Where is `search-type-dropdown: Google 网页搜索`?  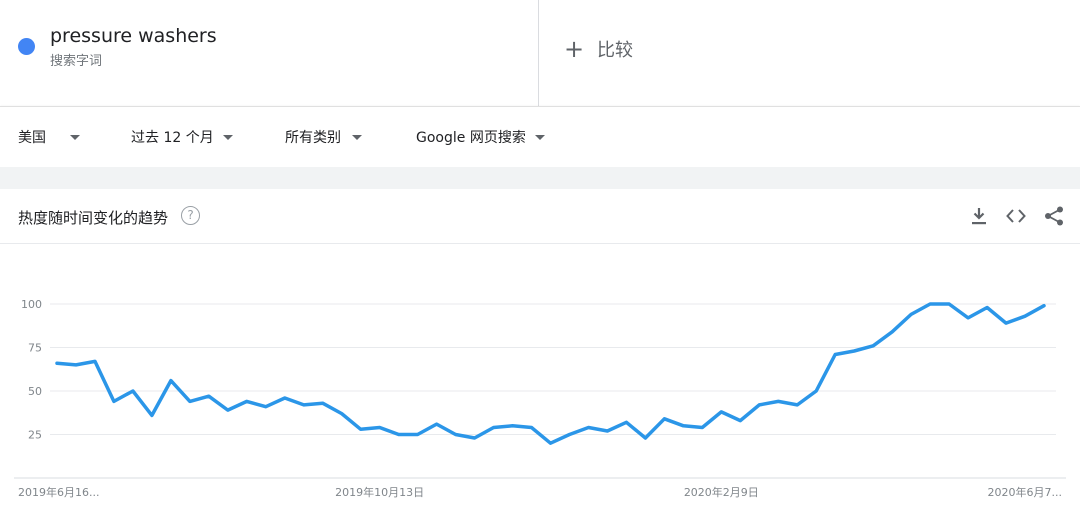 search-type-dropdown: Google 网页搜索 is located at coordinates (480, 137).